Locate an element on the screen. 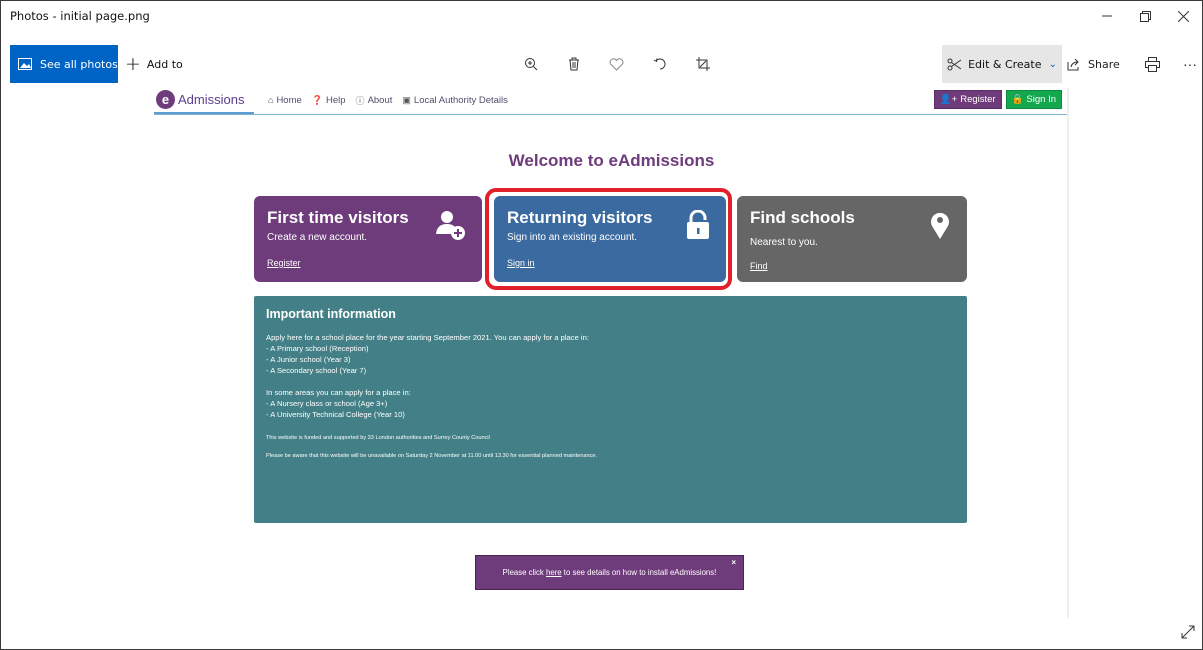 This screenshot has width=1203, height=650. edit-create-button: Edit & Create ⌄ is located at coordinates (1002, 64).